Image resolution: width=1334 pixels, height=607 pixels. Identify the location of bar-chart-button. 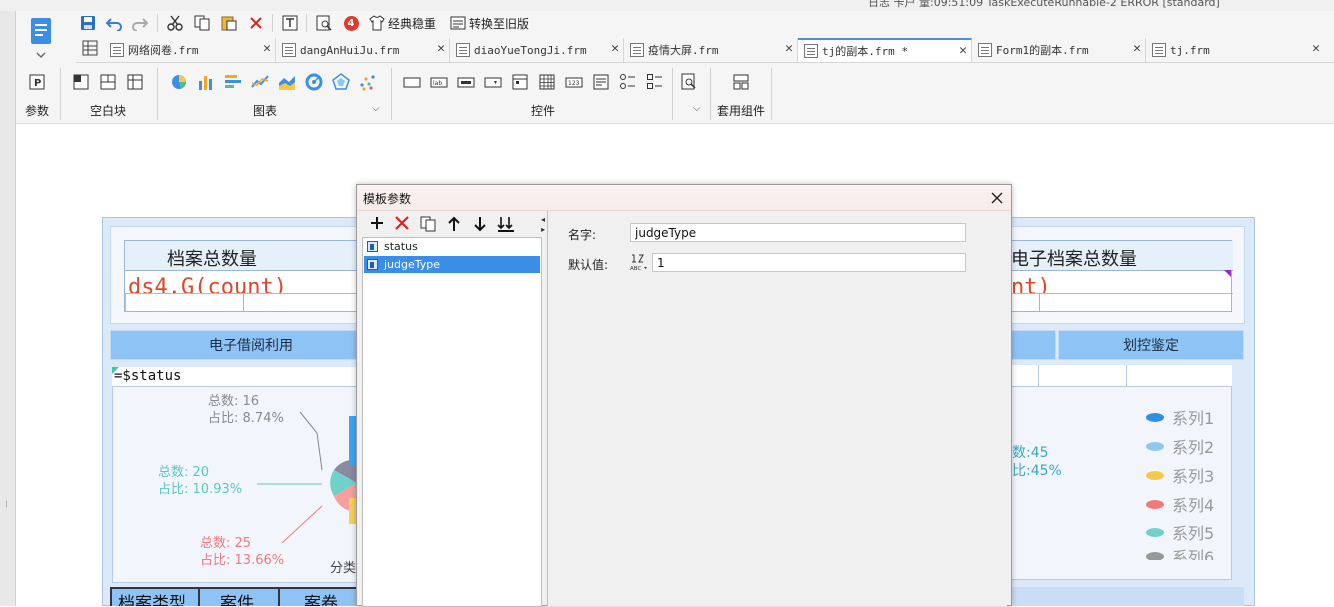
(206, 83).